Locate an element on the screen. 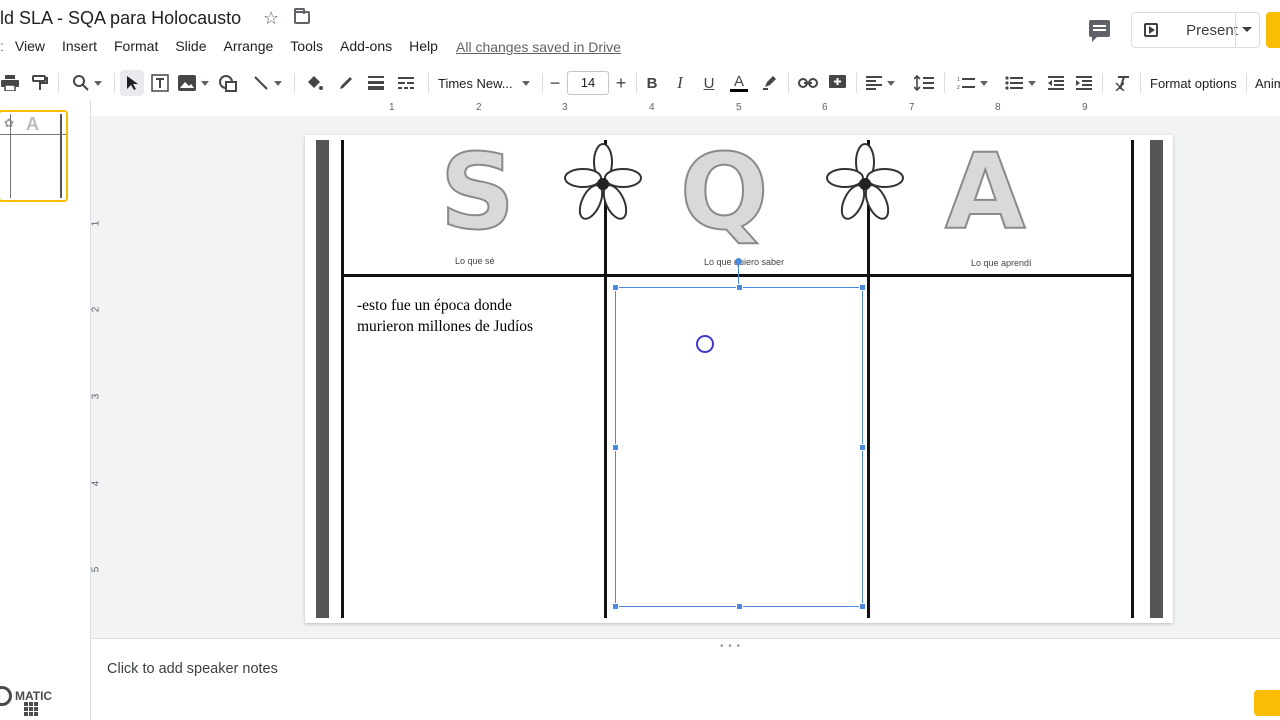  text-box-icon is located at coordinates (160, 83).